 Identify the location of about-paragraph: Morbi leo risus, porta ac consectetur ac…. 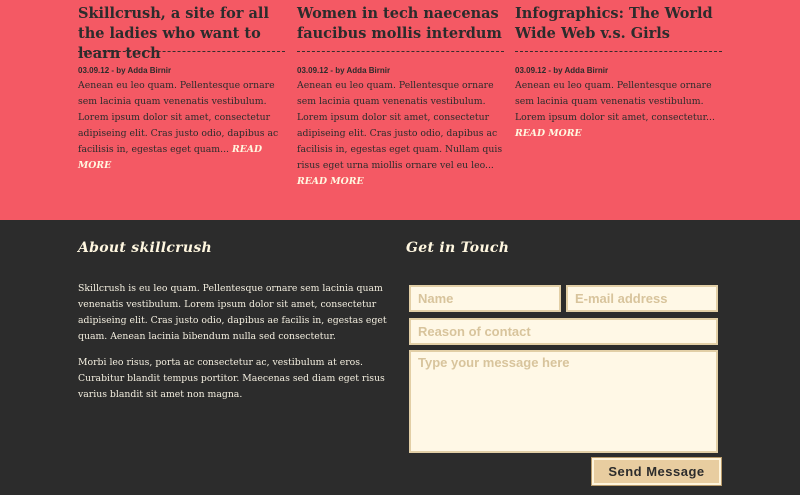
(231, 378).